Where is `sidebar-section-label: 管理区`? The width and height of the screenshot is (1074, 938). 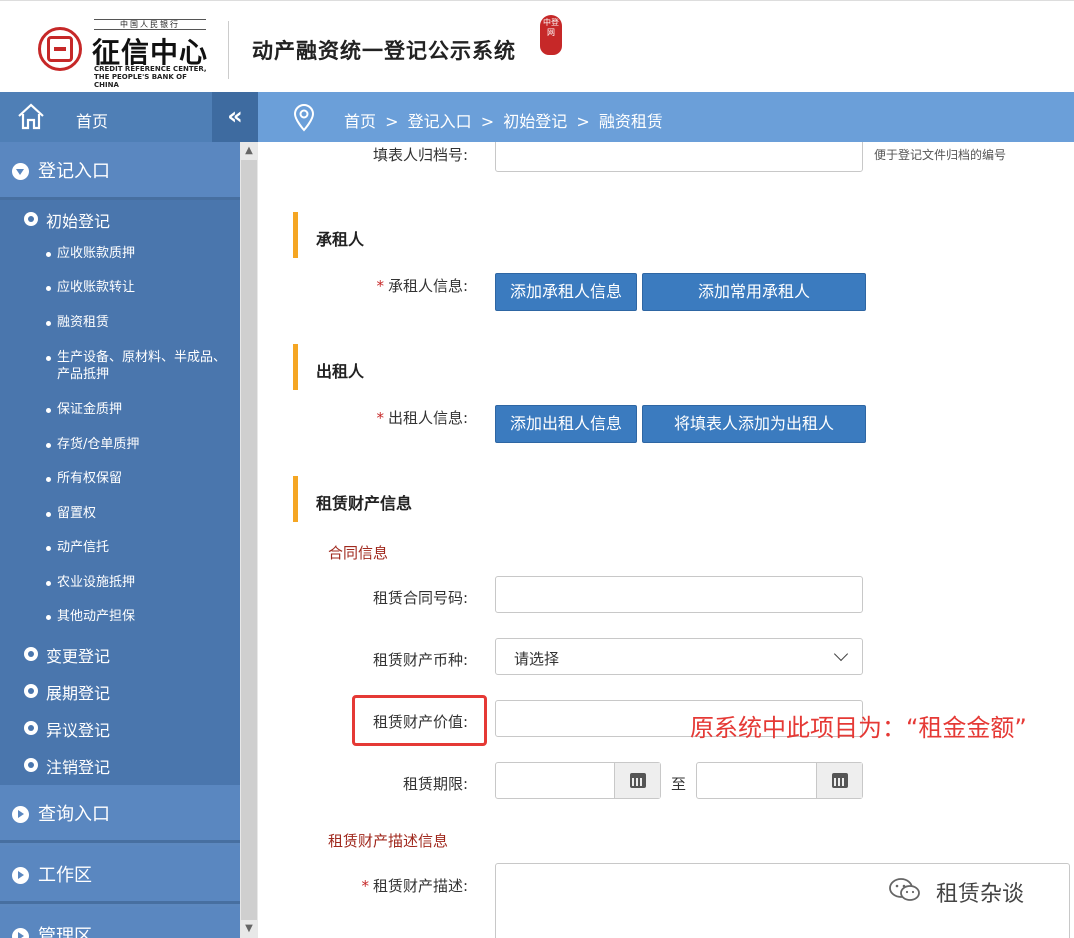
sidebar-section-label: 管理区 is located at coordinates (65, 931).